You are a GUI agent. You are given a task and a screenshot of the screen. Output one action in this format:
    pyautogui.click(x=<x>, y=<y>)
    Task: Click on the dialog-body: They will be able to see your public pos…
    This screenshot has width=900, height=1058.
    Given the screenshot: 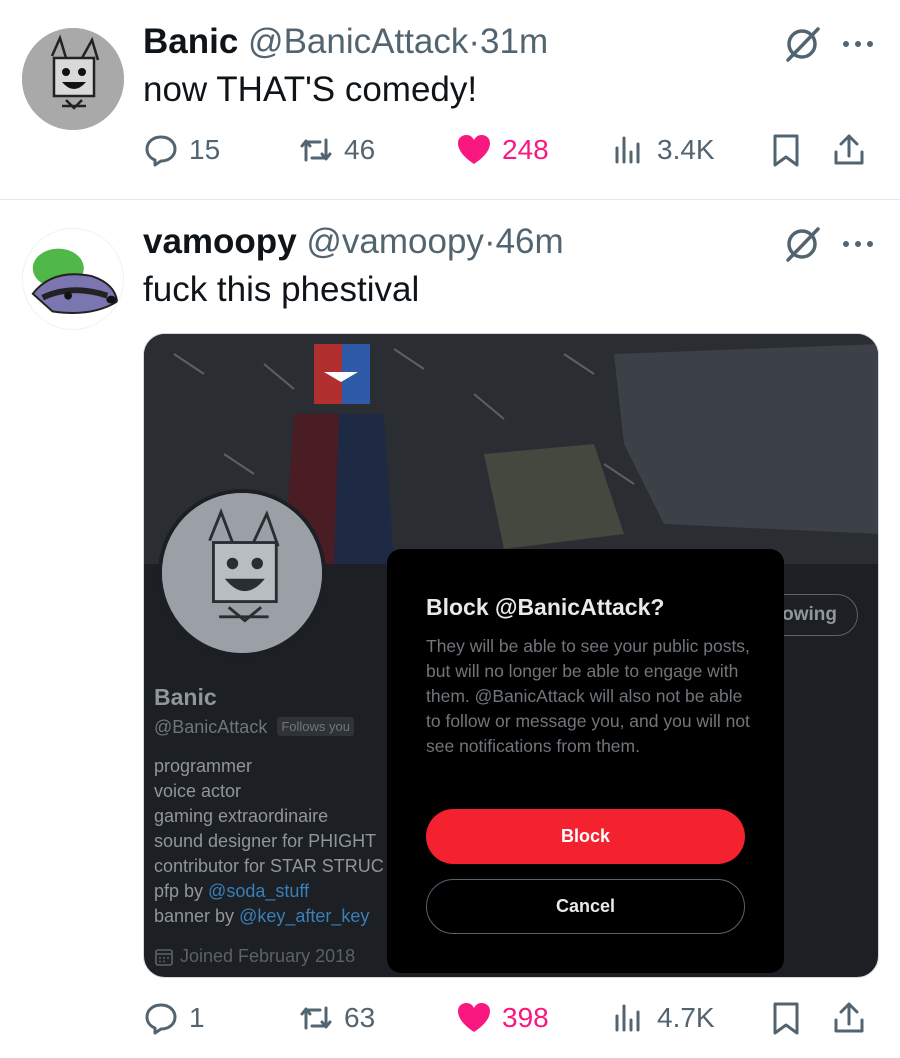 What is the action you would take?
    pyautogui.click(x=588, y=696)
    